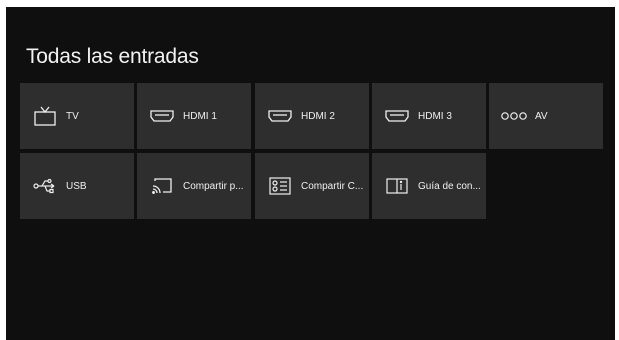 The width and height of the screenshot is (619, 340). Describe the element at coordinates (162, 186) in the screenshot. I see `screen-cast-icon` at that location.